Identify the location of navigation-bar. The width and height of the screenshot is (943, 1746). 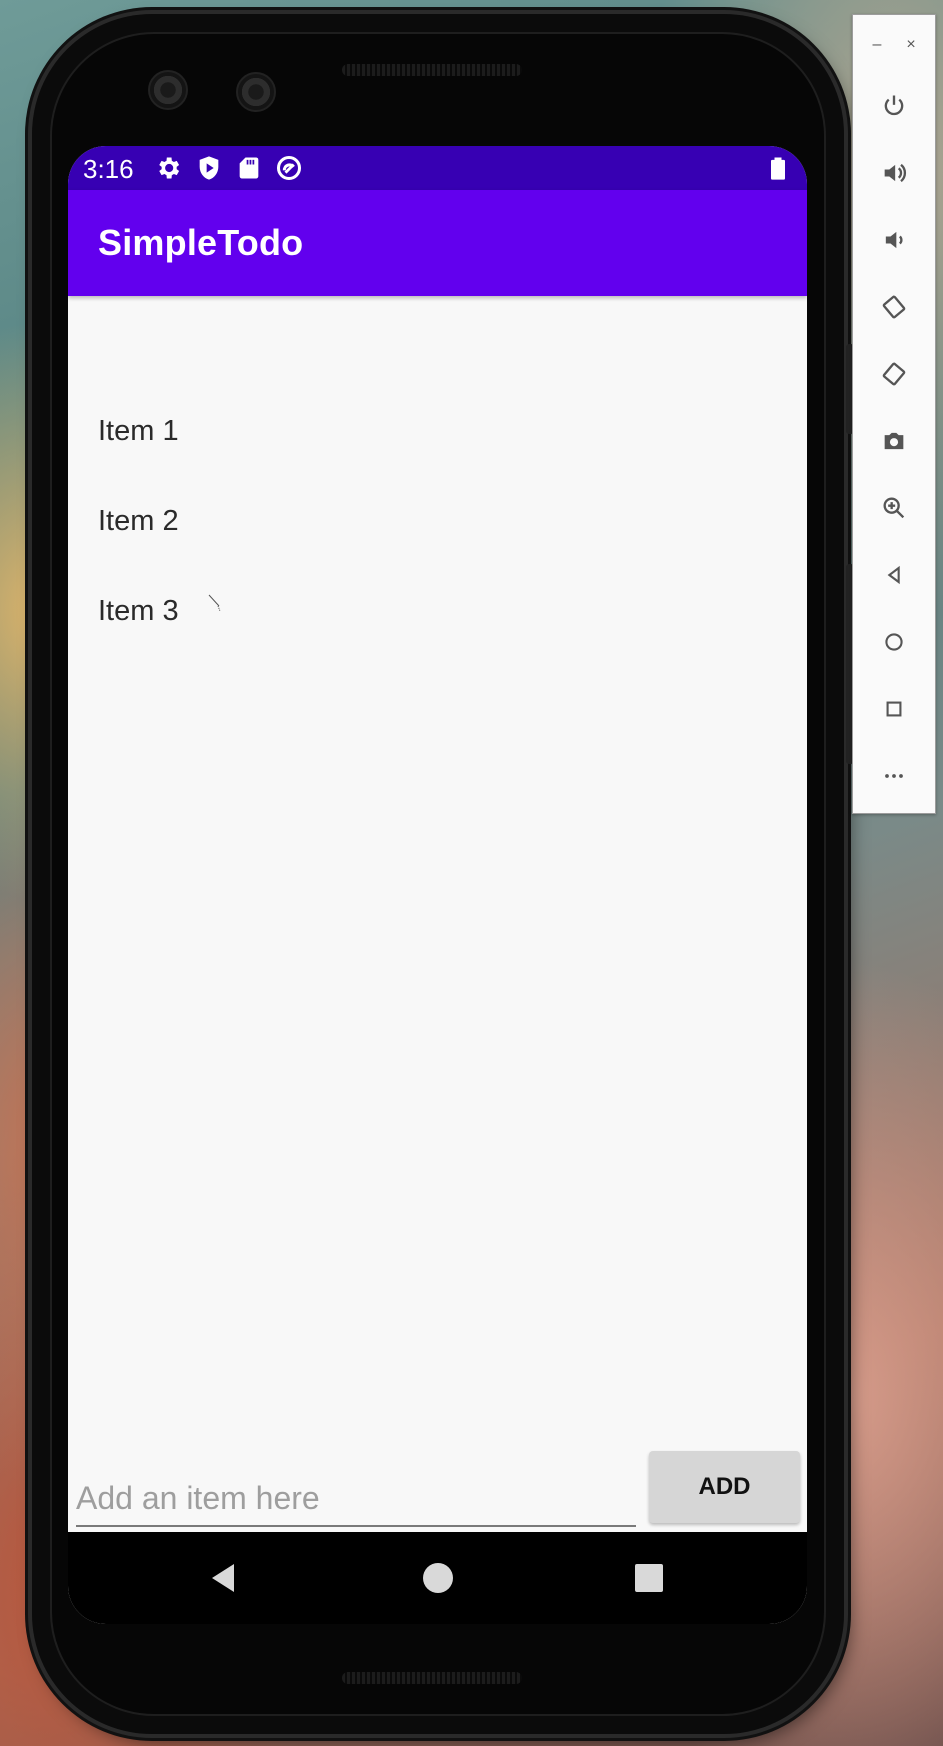
(437, 1578).